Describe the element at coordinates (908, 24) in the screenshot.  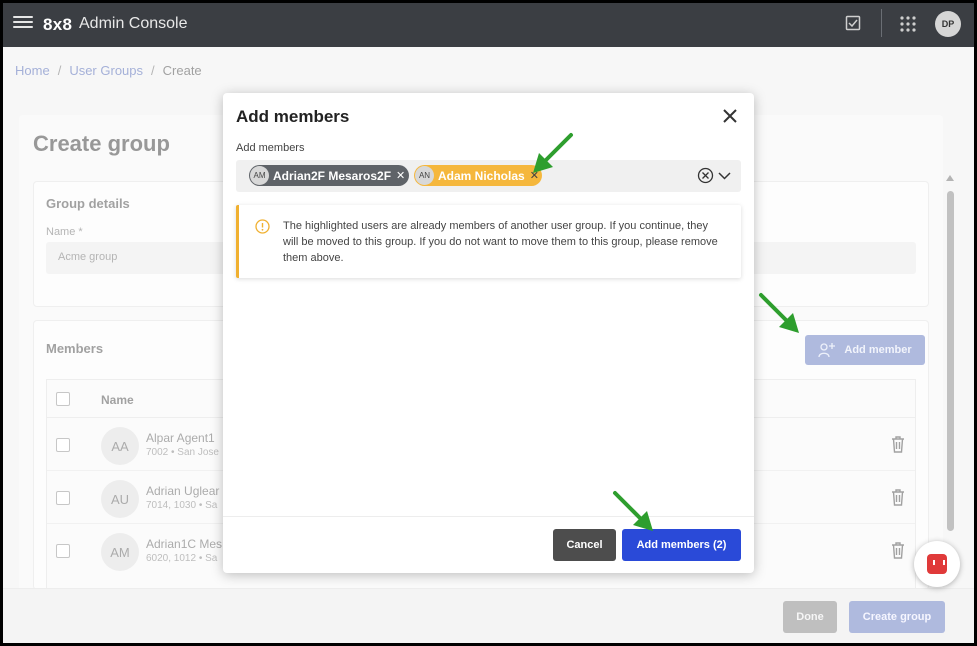
I see `app-grid-icon` at that location.